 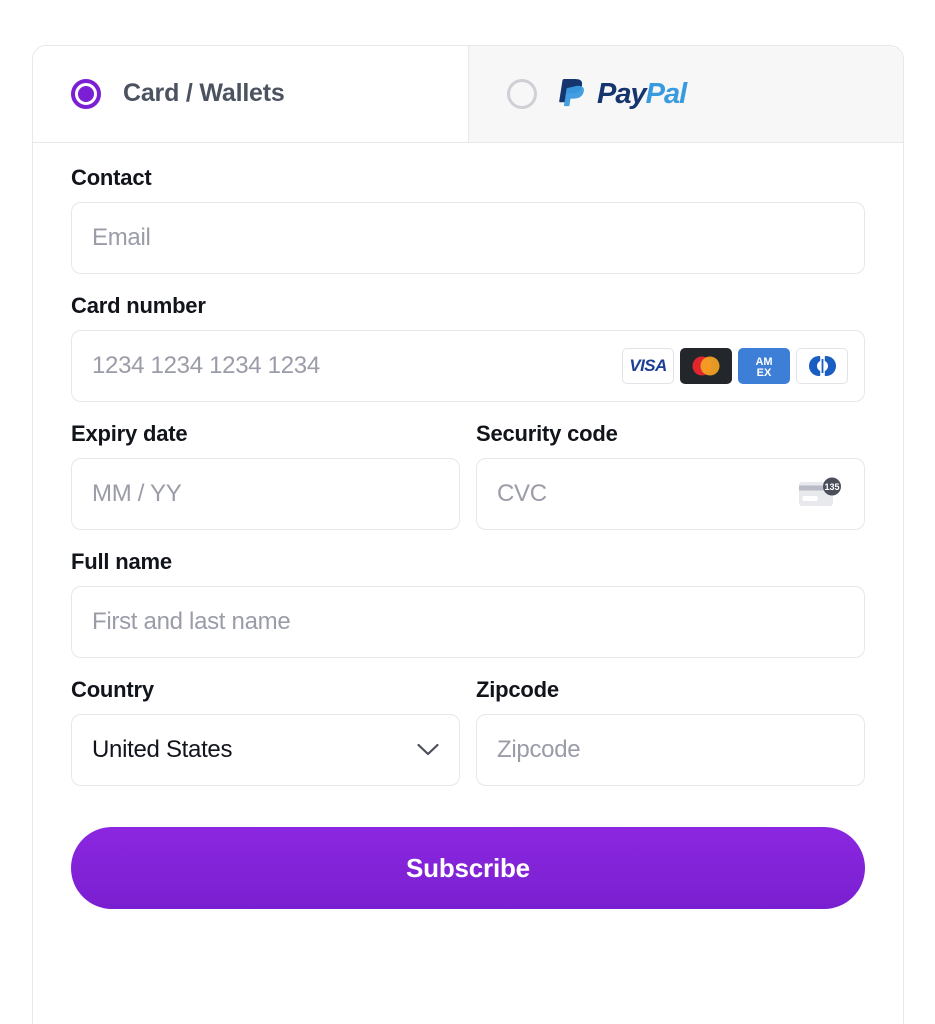 What do you see at coordinates (571, 93) in the screenshot?
I see `paypal-glyph-icon` at bounding box center [571, 93].